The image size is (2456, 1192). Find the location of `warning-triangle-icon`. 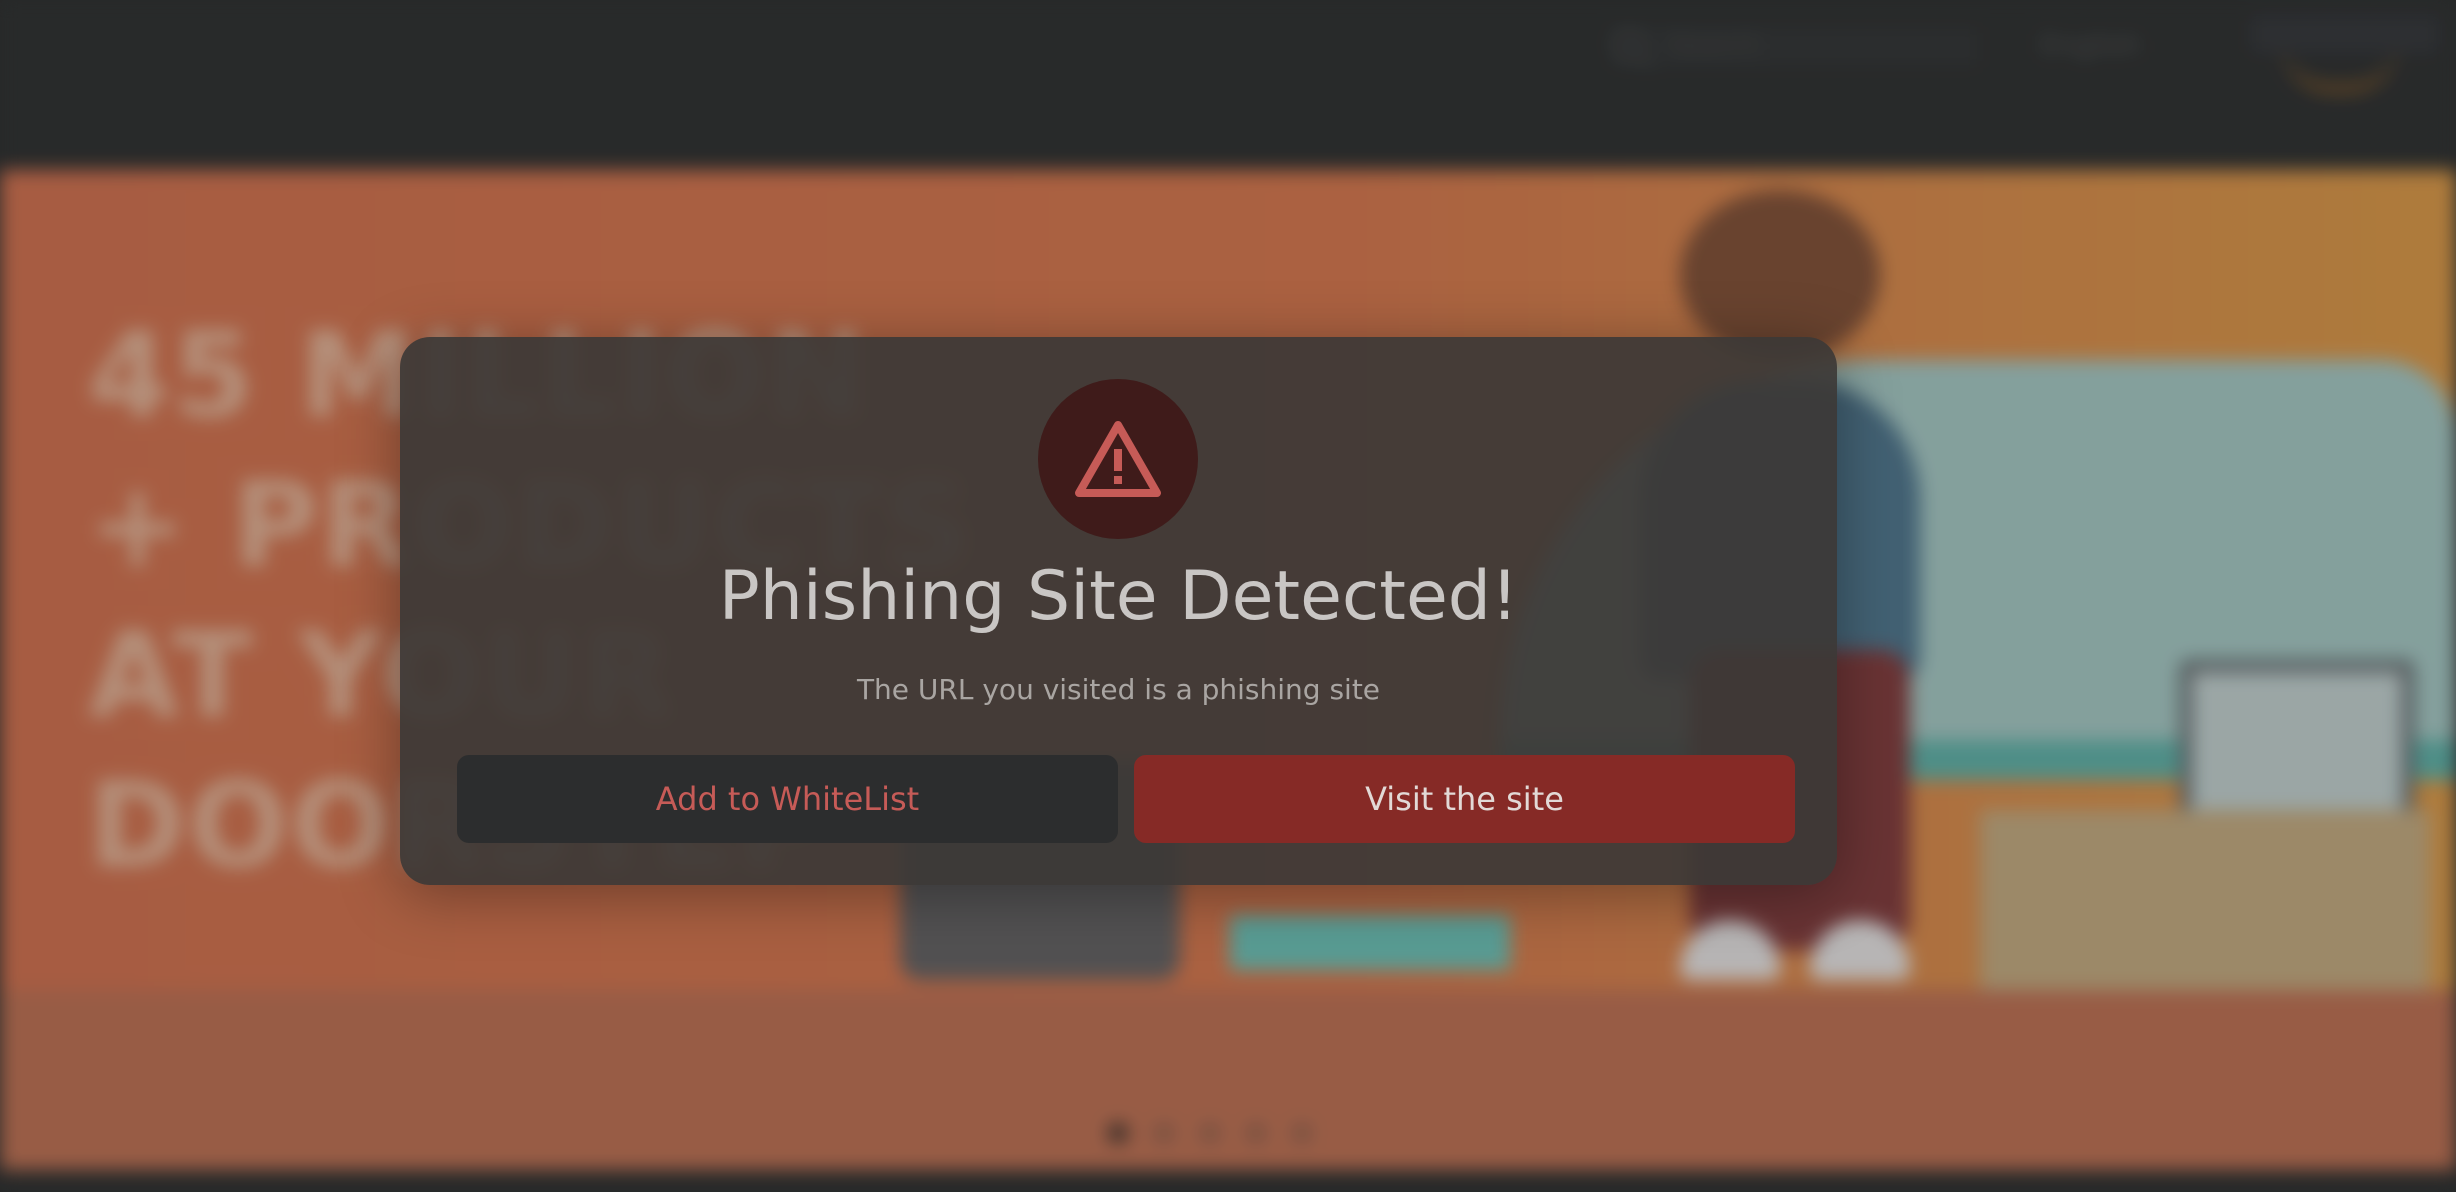

warning-triangle-icon is located at coordinates (1118, 459).